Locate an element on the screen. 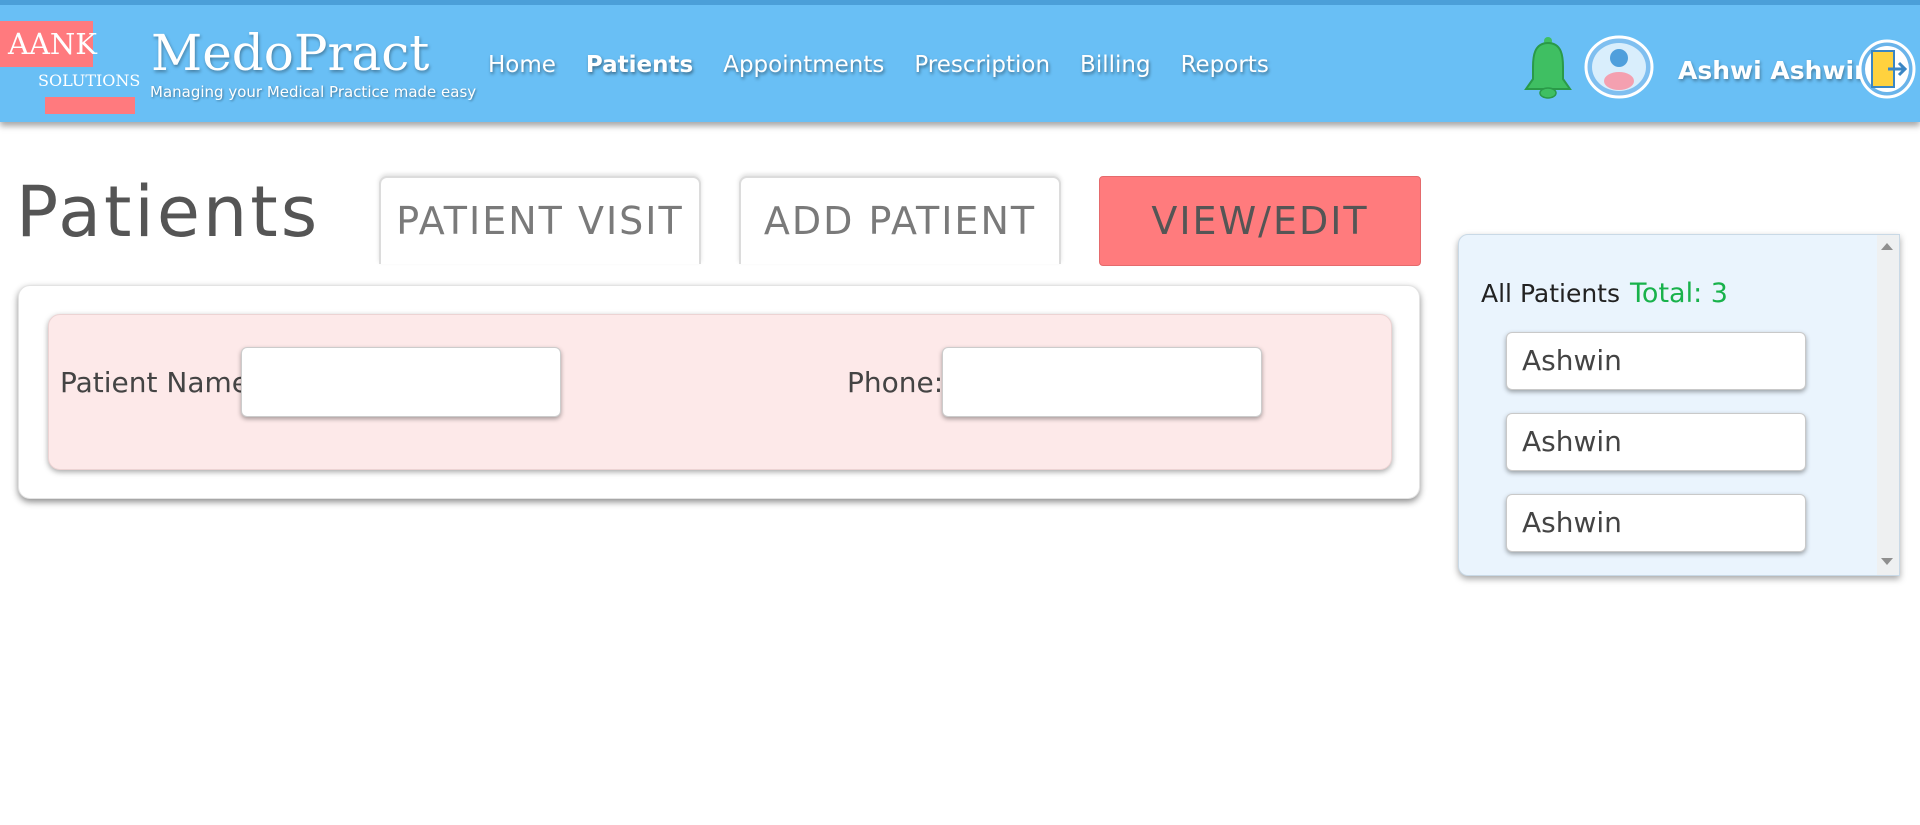 This screenshot has height=825, width=1920. app-tagline: Managing your Medical Practice made easy is located at coordinates (313, 92).